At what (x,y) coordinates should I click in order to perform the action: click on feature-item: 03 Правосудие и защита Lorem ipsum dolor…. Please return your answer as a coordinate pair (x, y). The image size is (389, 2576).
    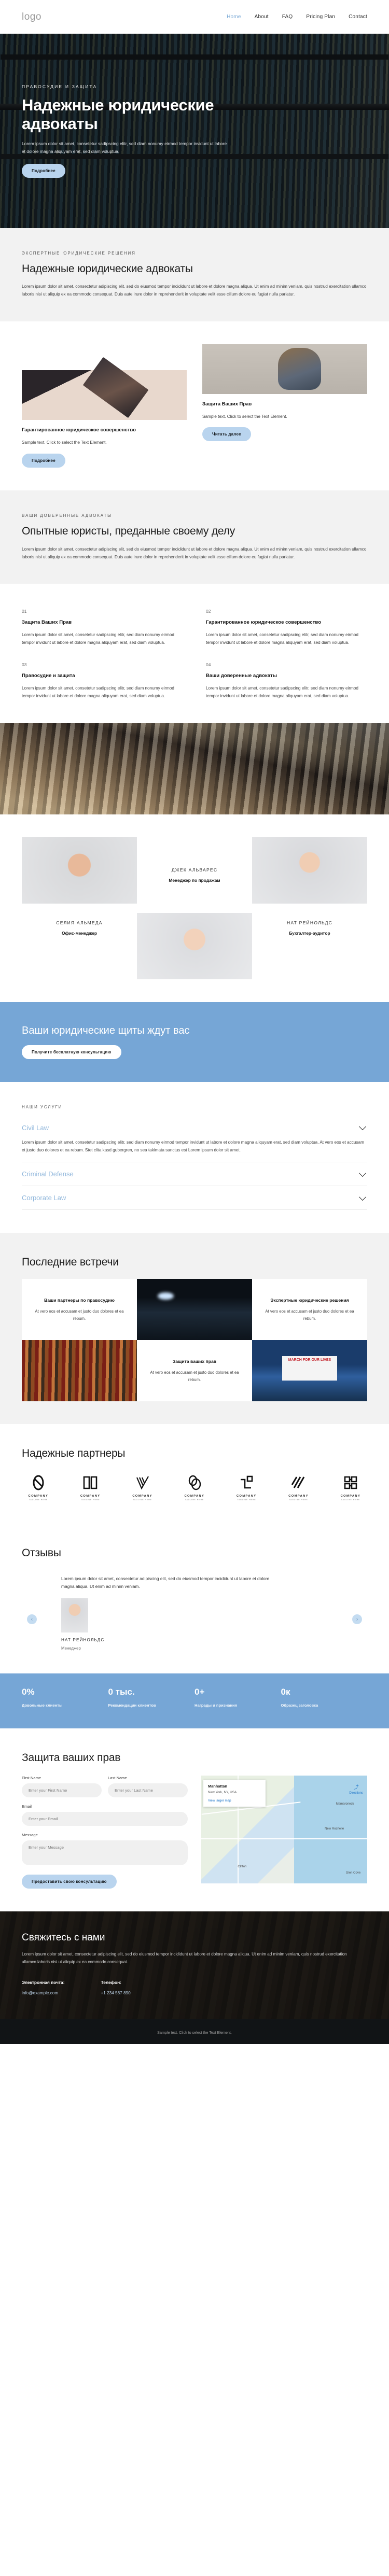
    Looking at the image, I should click on (103, 681).